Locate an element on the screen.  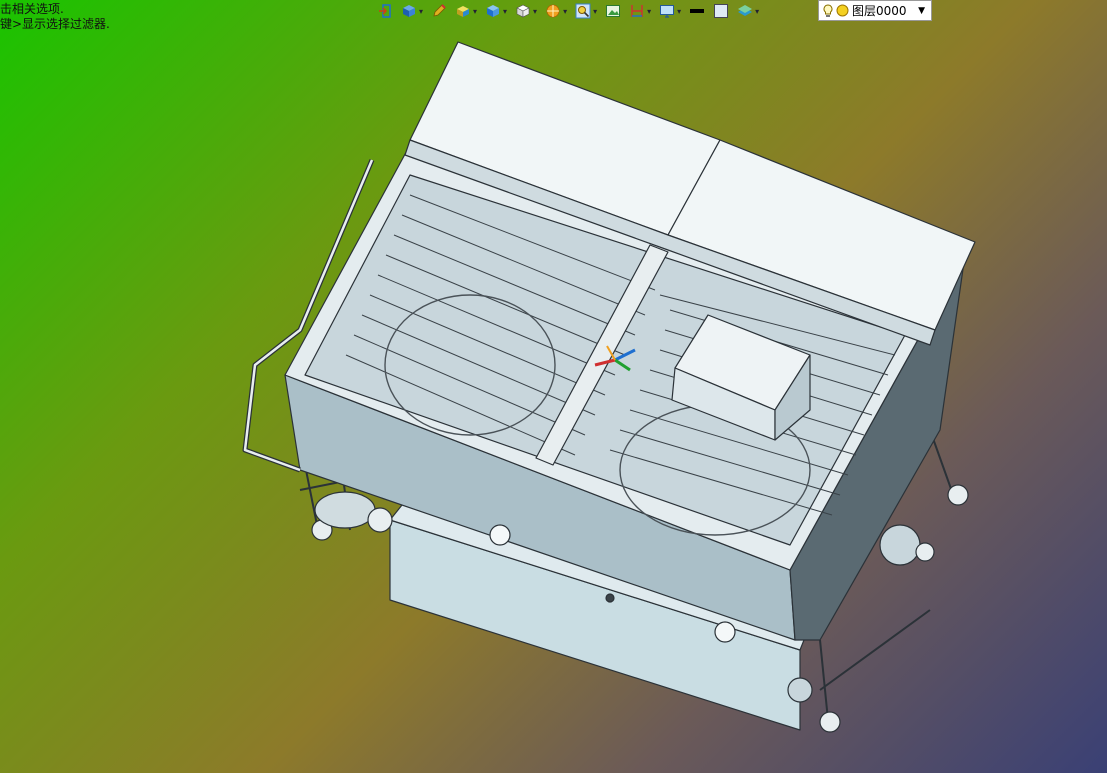
sight-glass is located at coordinates (725, 632).